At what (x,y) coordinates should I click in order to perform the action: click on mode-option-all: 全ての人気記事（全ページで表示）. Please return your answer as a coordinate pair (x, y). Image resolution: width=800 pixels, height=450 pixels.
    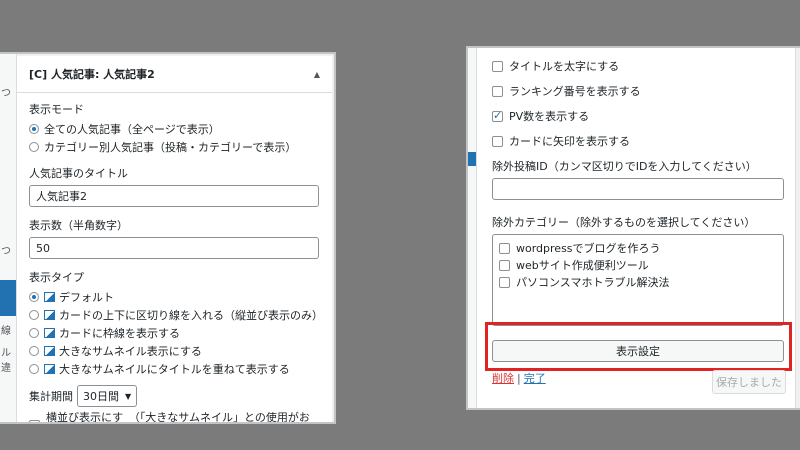
    Looking at the image, I should click on (174, 129).